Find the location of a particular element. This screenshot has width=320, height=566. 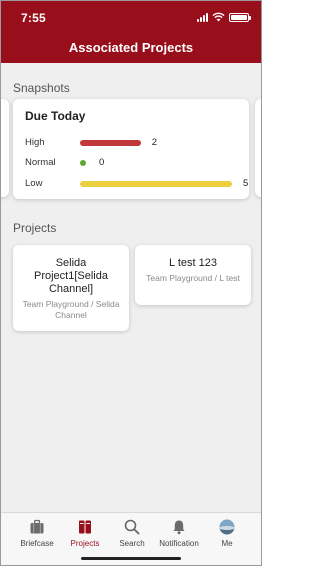

priority-dot-normal is located at coordinates (83, 163).